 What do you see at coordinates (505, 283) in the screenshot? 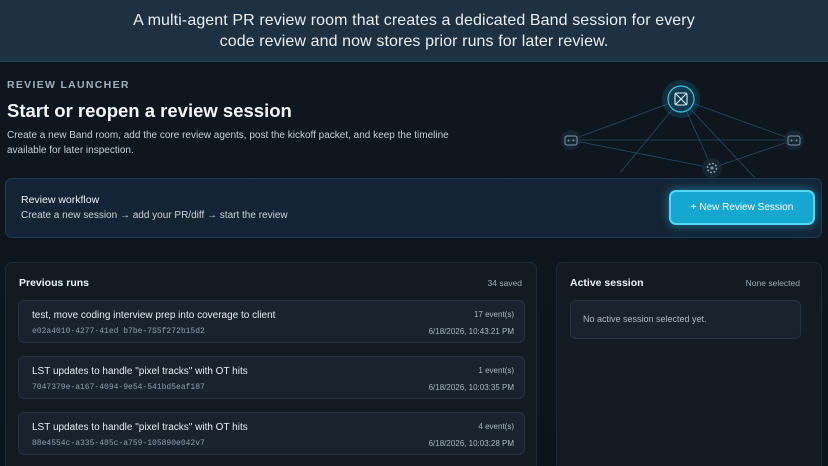
I see `saved-count: 34 saved` at bounding box center [505, 283].